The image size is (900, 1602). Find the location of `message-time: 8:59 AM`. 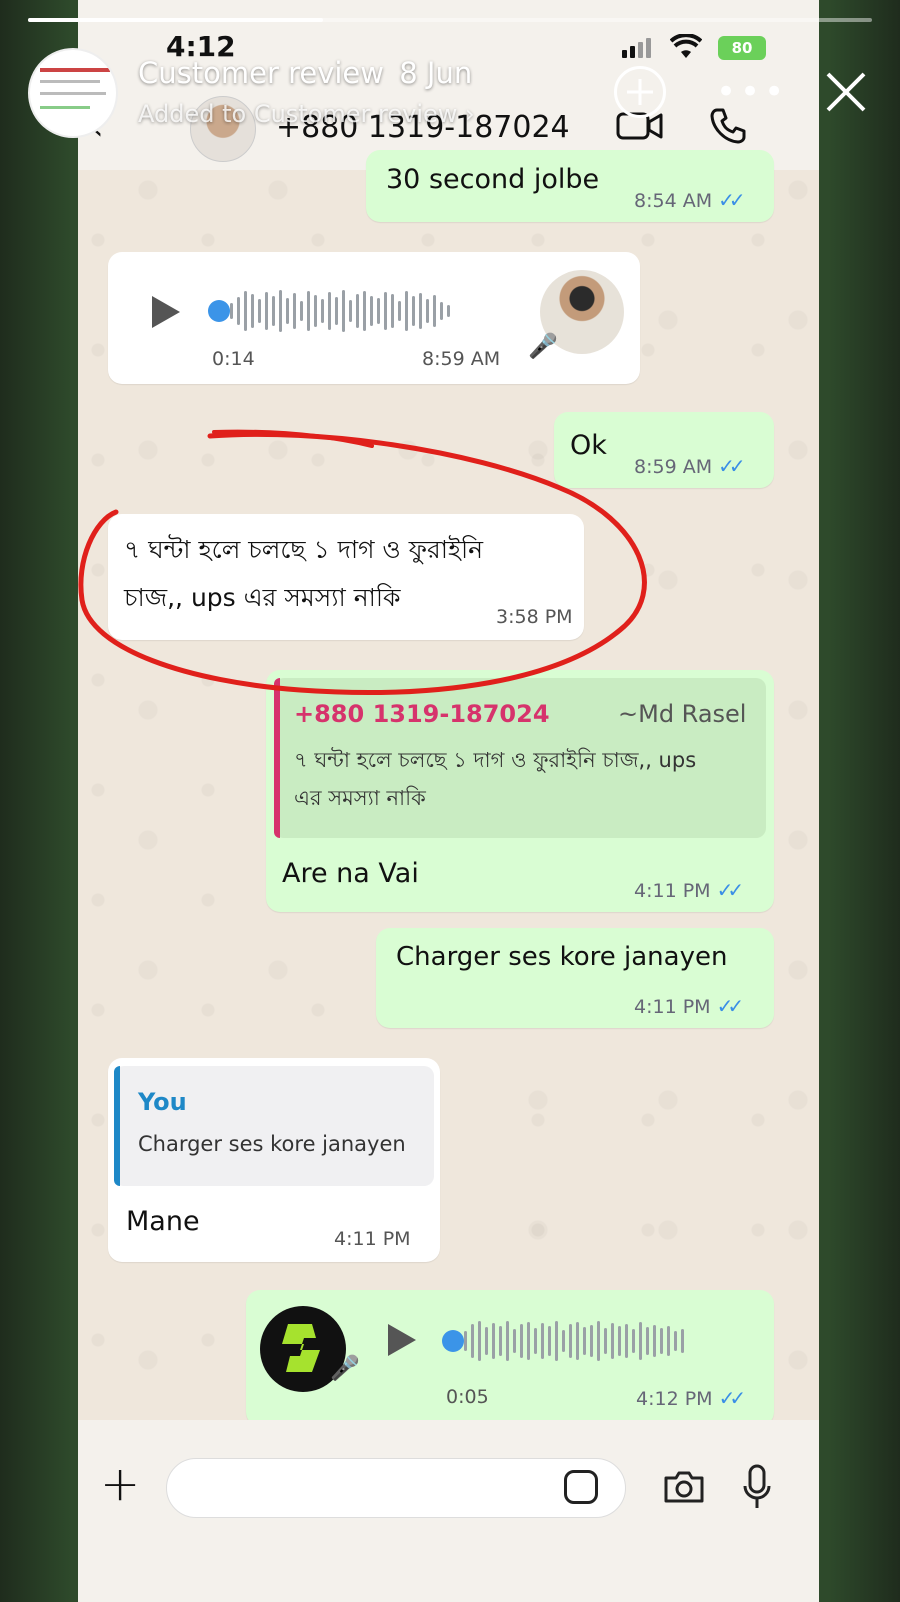

message-time: 8:59 AM is located at coordinates (461, 359).